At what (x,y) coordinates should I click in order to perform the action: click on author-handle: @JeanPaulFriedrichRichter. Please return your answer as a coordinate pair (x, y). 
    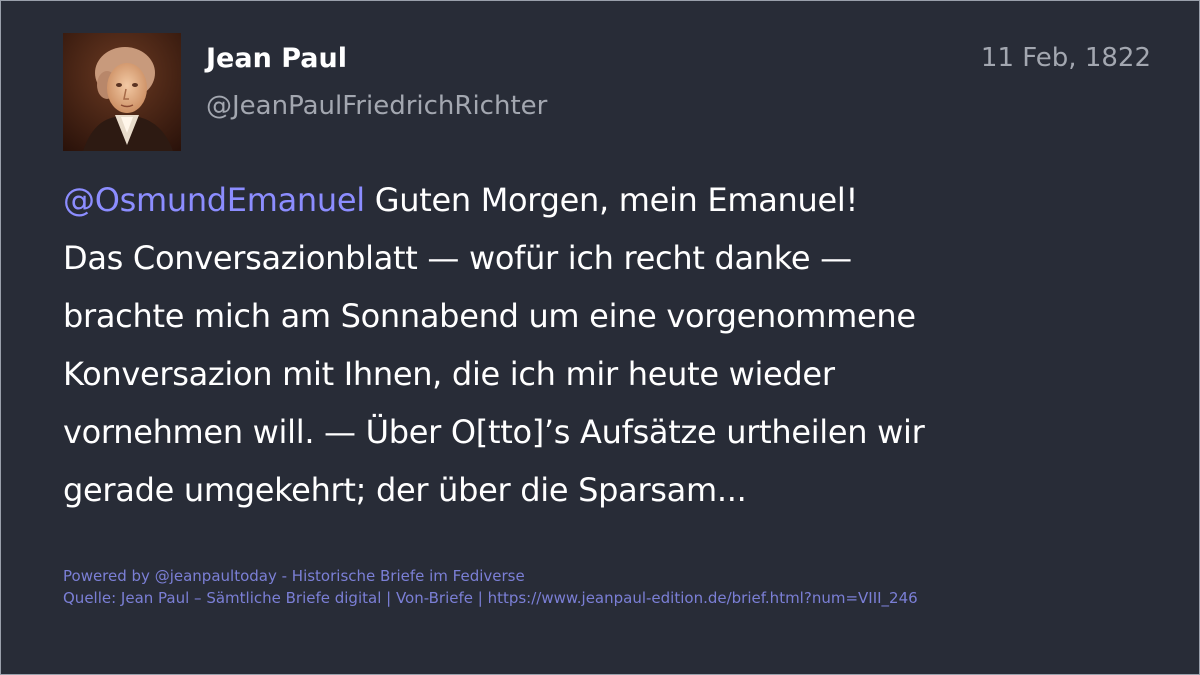
    Looking at the image, I should click on (376, 106).